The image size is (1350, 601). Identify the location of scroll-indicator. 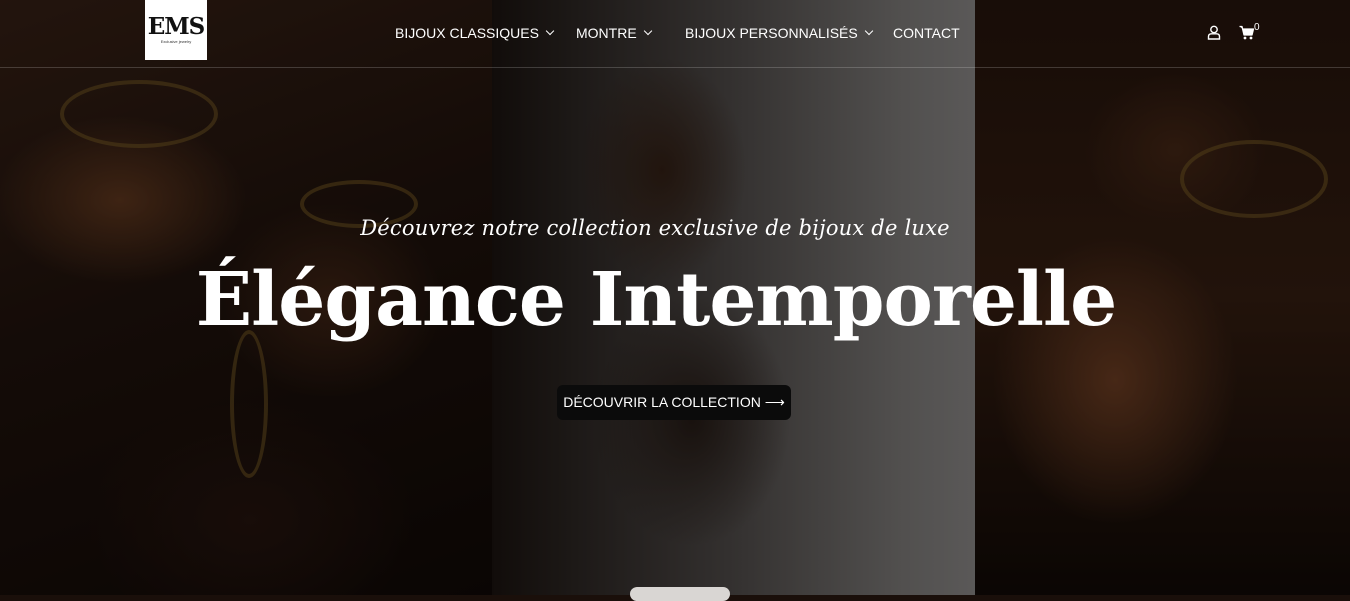
(680, 594).